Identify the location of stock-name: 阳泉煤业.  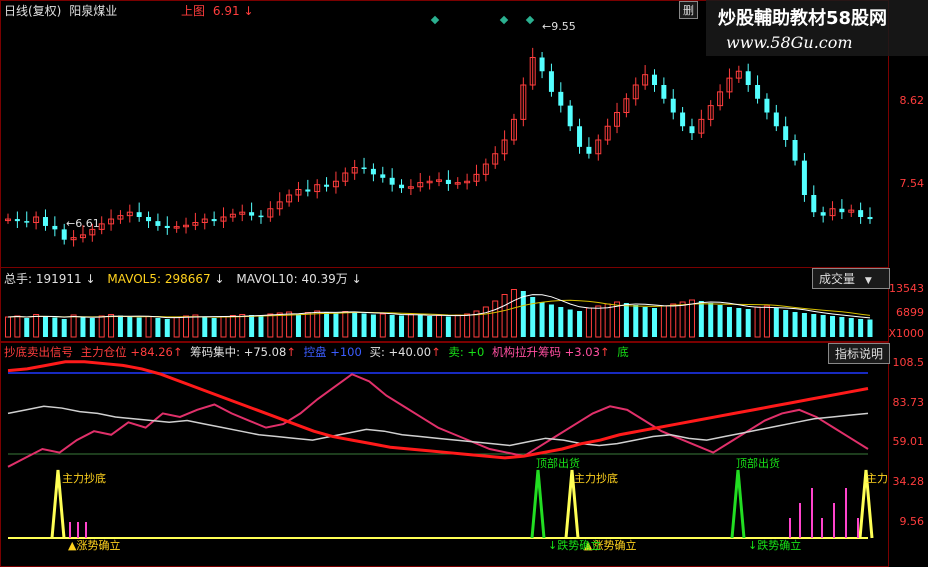
(93, 11).